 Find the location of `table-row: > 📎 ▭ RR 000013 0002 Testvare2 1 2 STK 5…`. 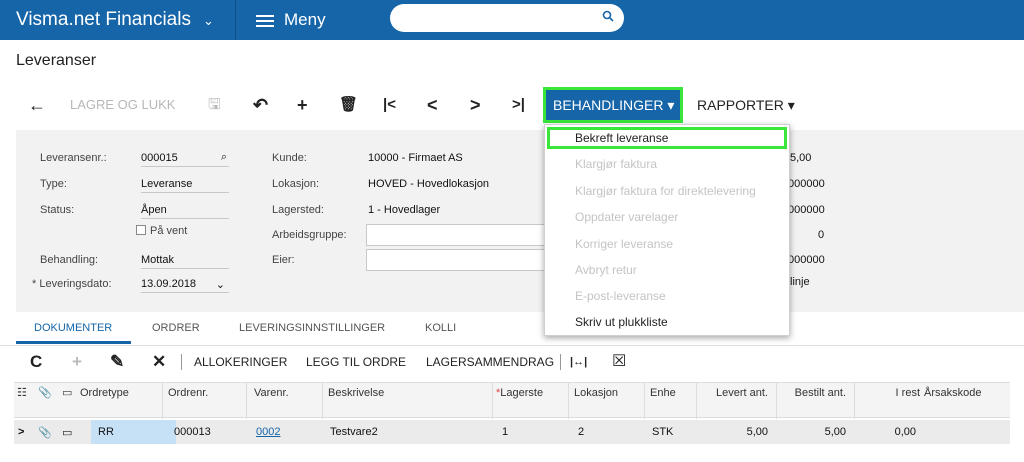

table-row: > 📎 ▭ RR 000013 0002 Testvare2 1 2 STK 5… is located at coordinates (512, 432).